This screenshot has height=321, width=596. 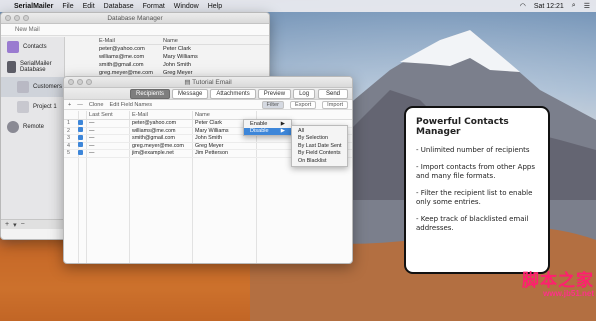 What do you see at coordinates (170, 41) in the screenshot?
I see `column-header: Name` at bounding box center [170, 41].